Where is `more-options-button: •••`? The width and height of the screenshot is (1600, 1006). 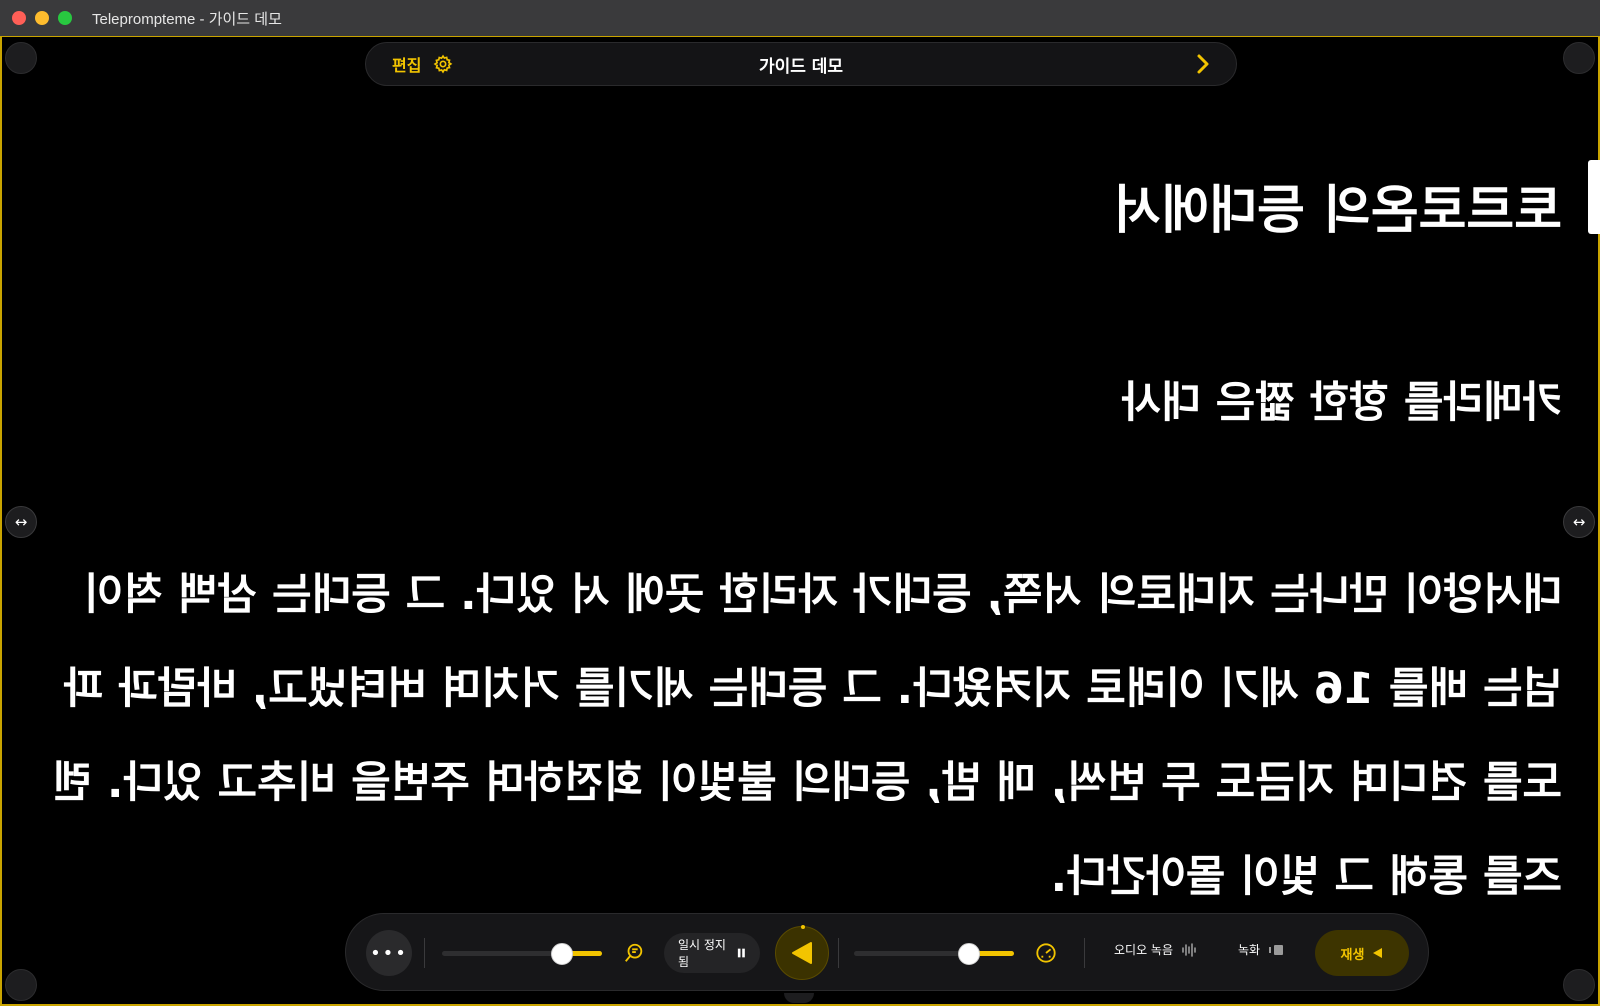 more-options-button: ••• is located at coordinates (389, 953).